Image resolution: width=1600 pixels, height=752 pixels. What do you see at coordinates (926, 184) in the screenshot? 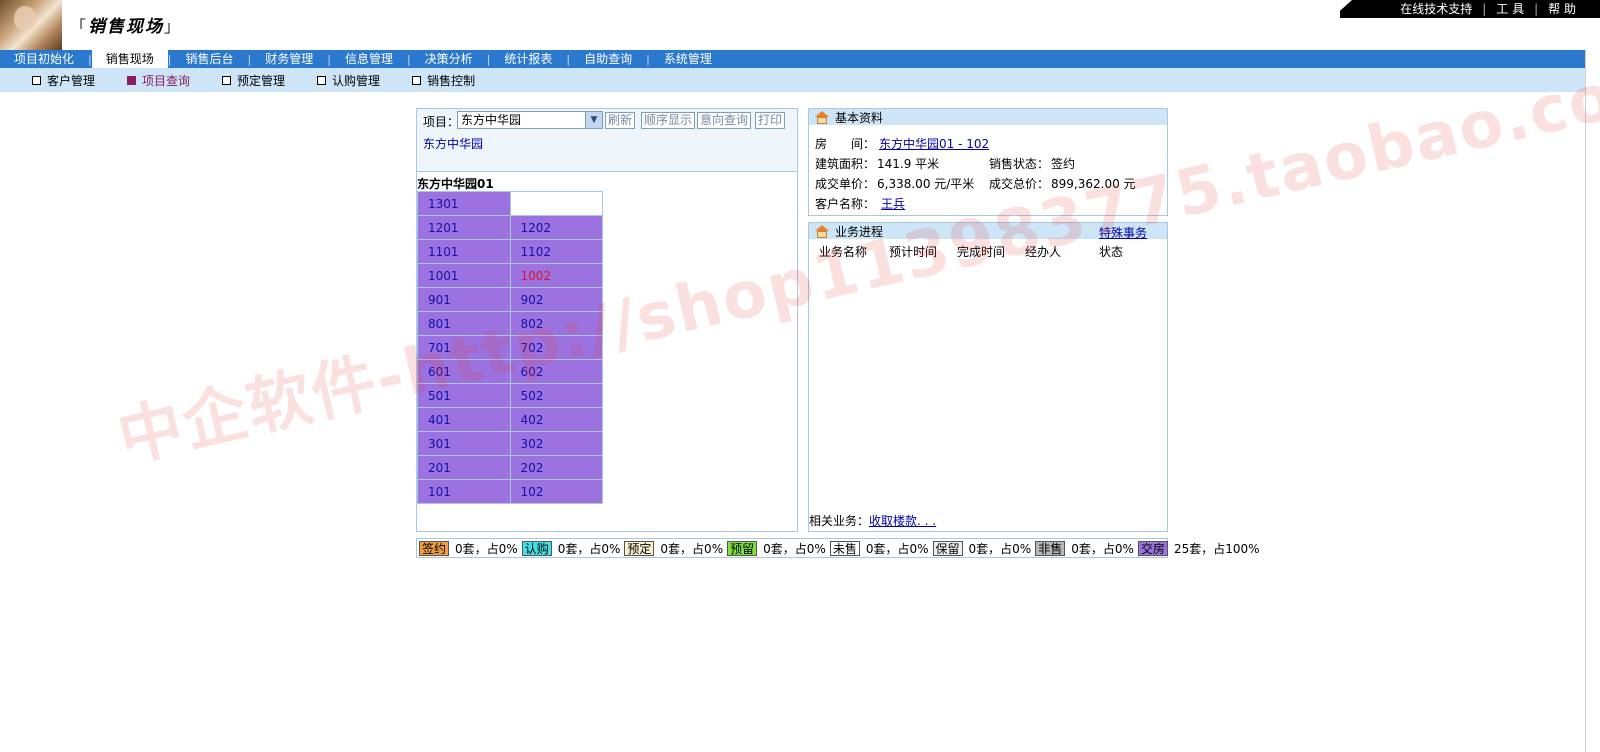
I see `unit-price-value: 6,338.00 元/平米` at bounding box center [926, 184].